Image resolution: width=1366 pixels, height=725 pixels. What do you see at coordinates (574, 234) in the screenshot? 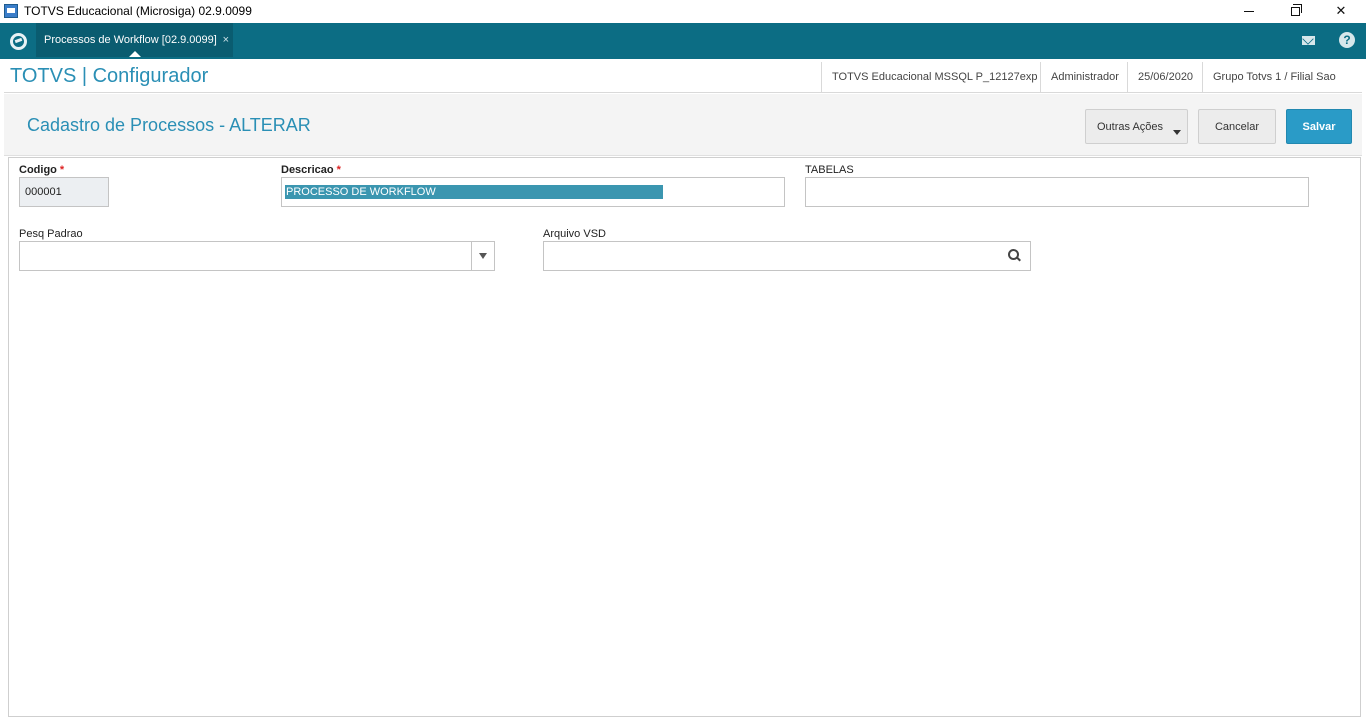
I see `arquivo-vsd-label: Arquivo VSD` at bounding box center [574, 234].